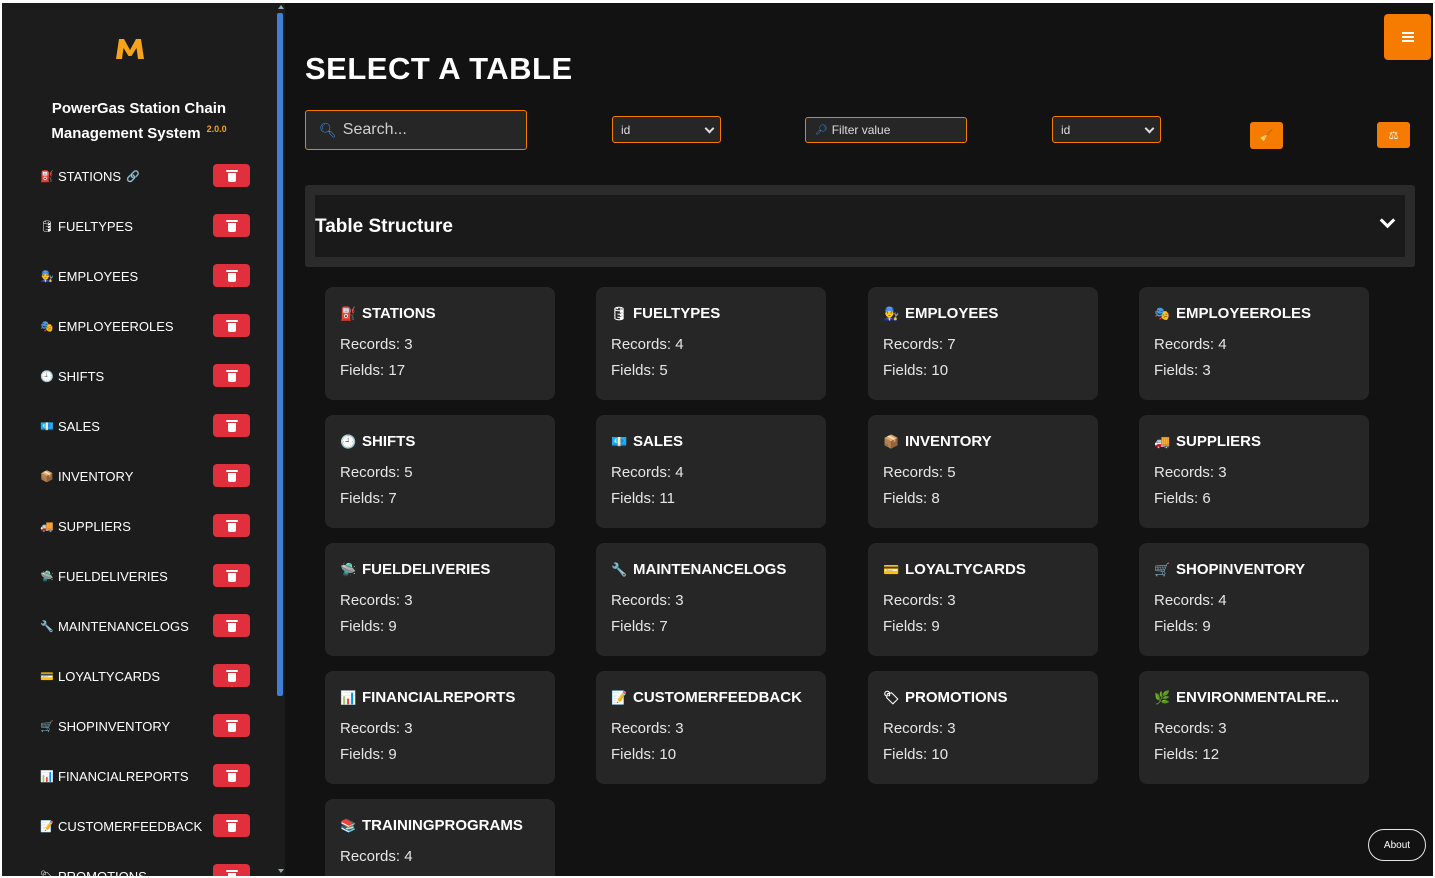  I want to click on sidebar-item-employees: 👨‍🔧 EMPLOYEES, so click(147, 276).